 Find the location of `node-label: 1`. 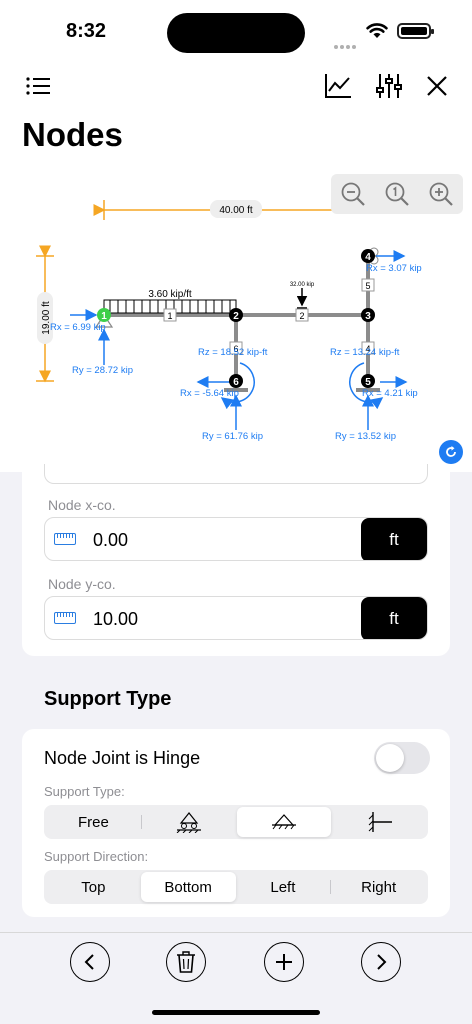

node-label: 1 is located at coordinates (104, 316).